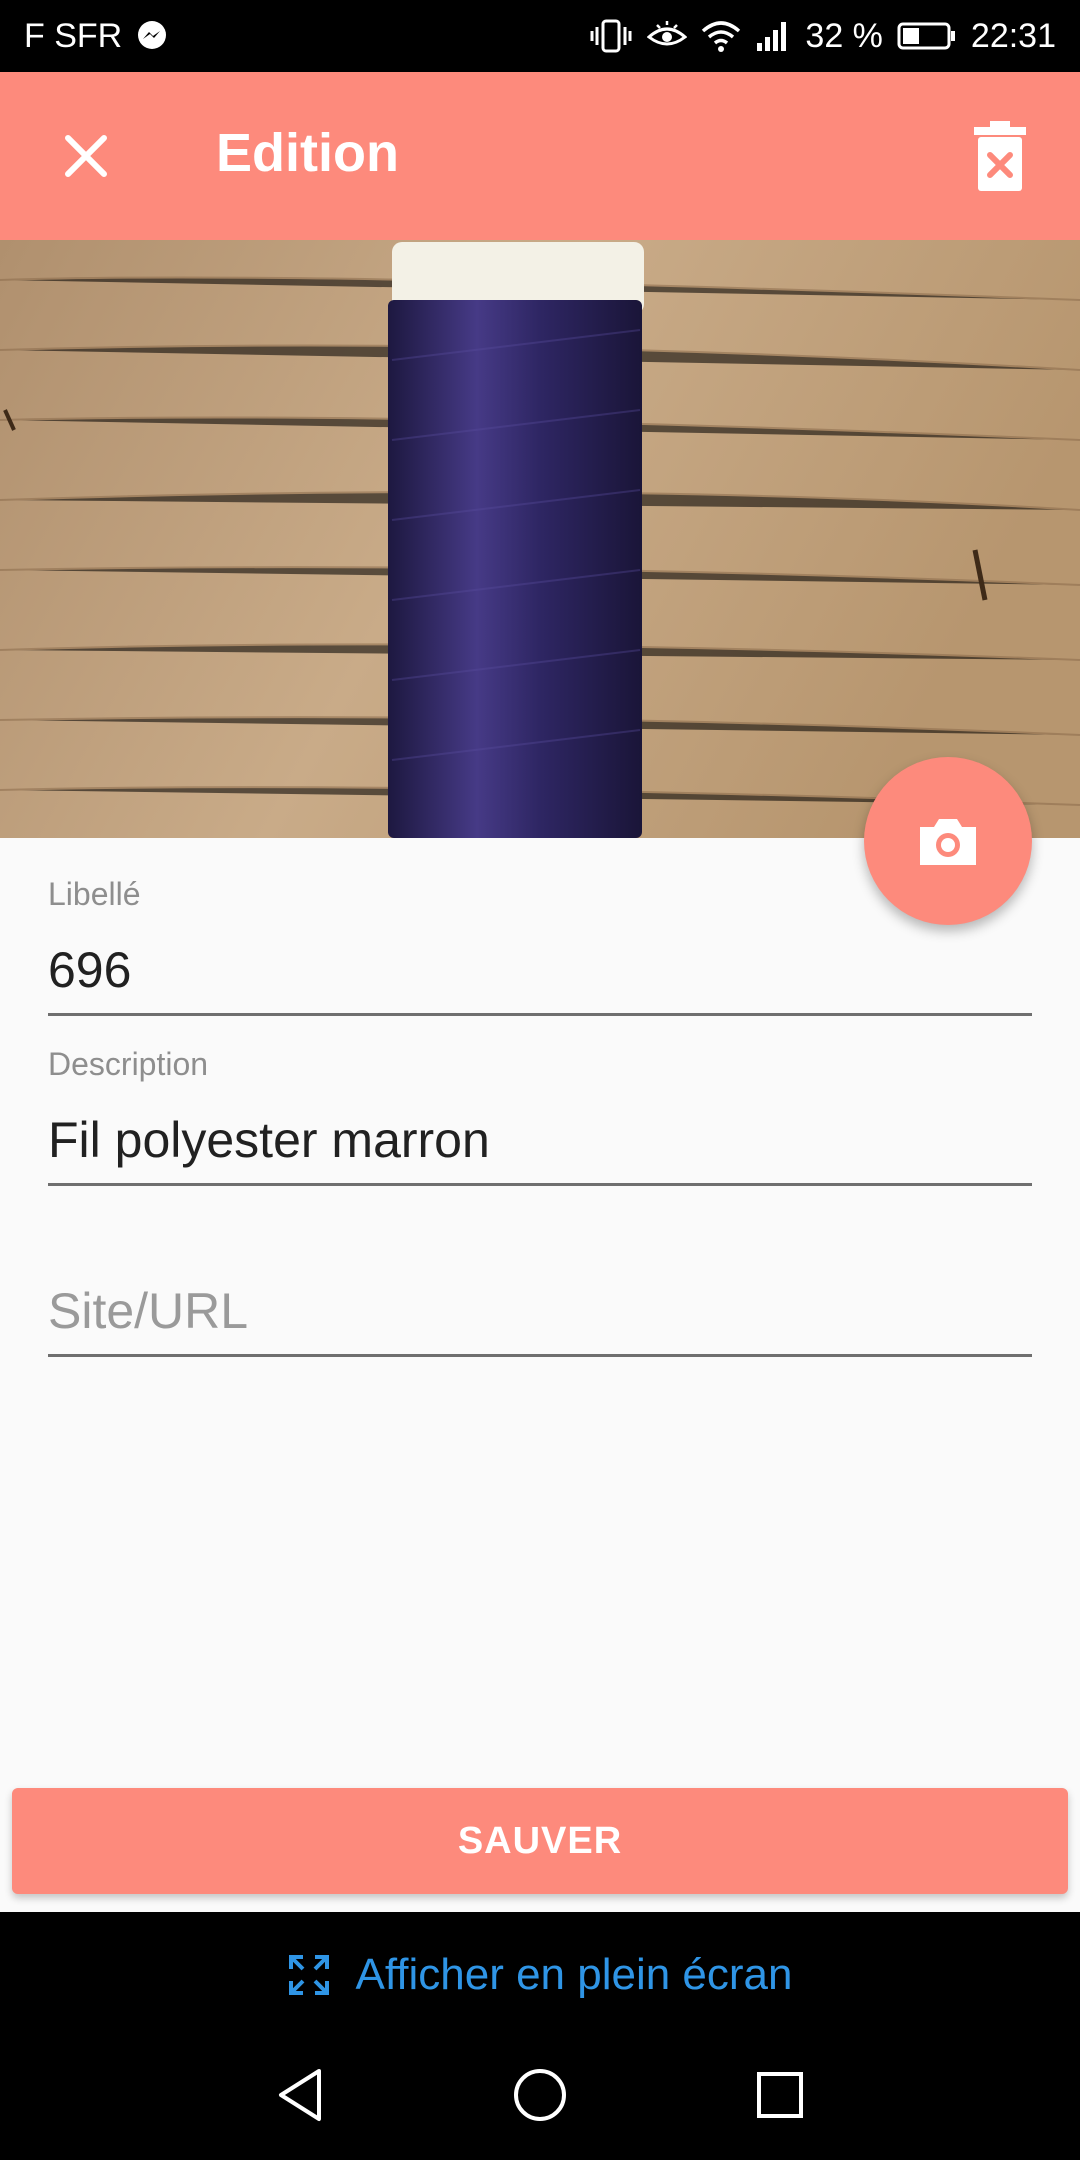 The image size is (1080, 2160). I want to click on description-field: Description, so click(540, 1116).